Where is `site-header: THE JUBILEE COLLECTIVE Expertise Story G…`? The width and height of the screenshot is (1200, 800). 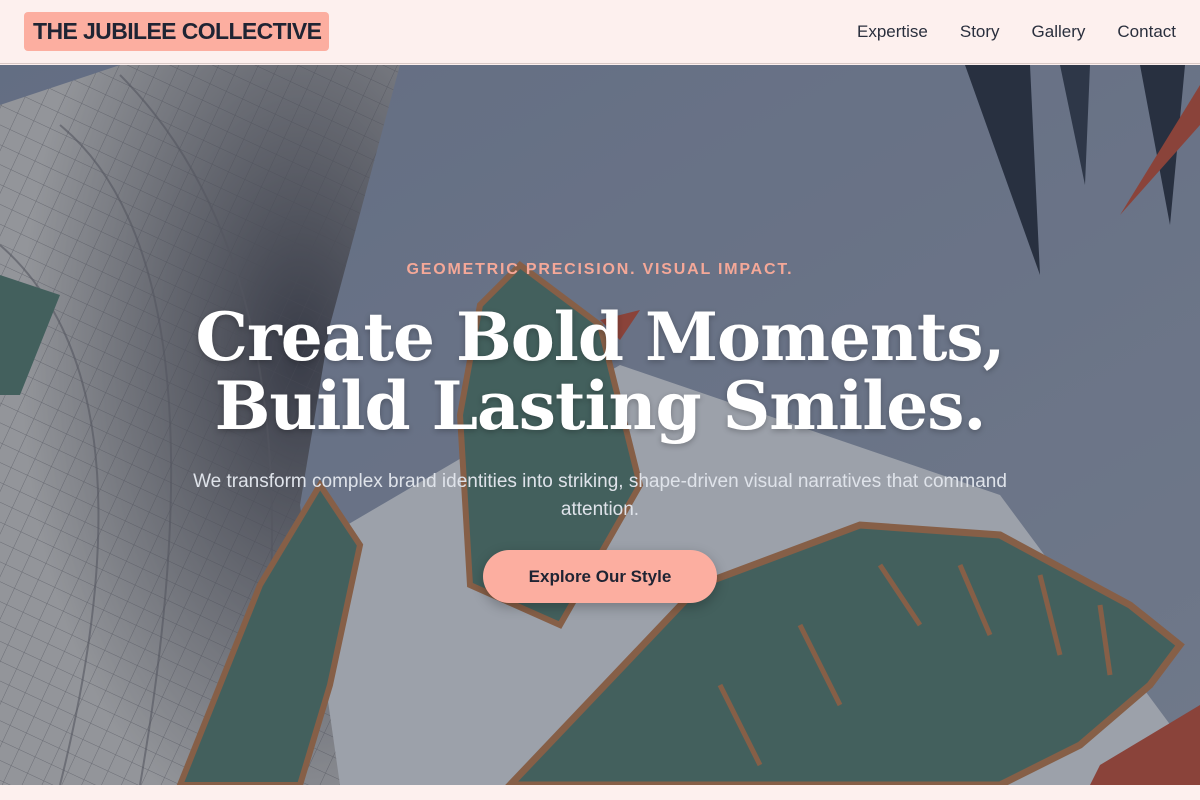 site-header: THE JUBILEE COLLECTIVE Expertise Story G… is located at coordinates (600, 32).